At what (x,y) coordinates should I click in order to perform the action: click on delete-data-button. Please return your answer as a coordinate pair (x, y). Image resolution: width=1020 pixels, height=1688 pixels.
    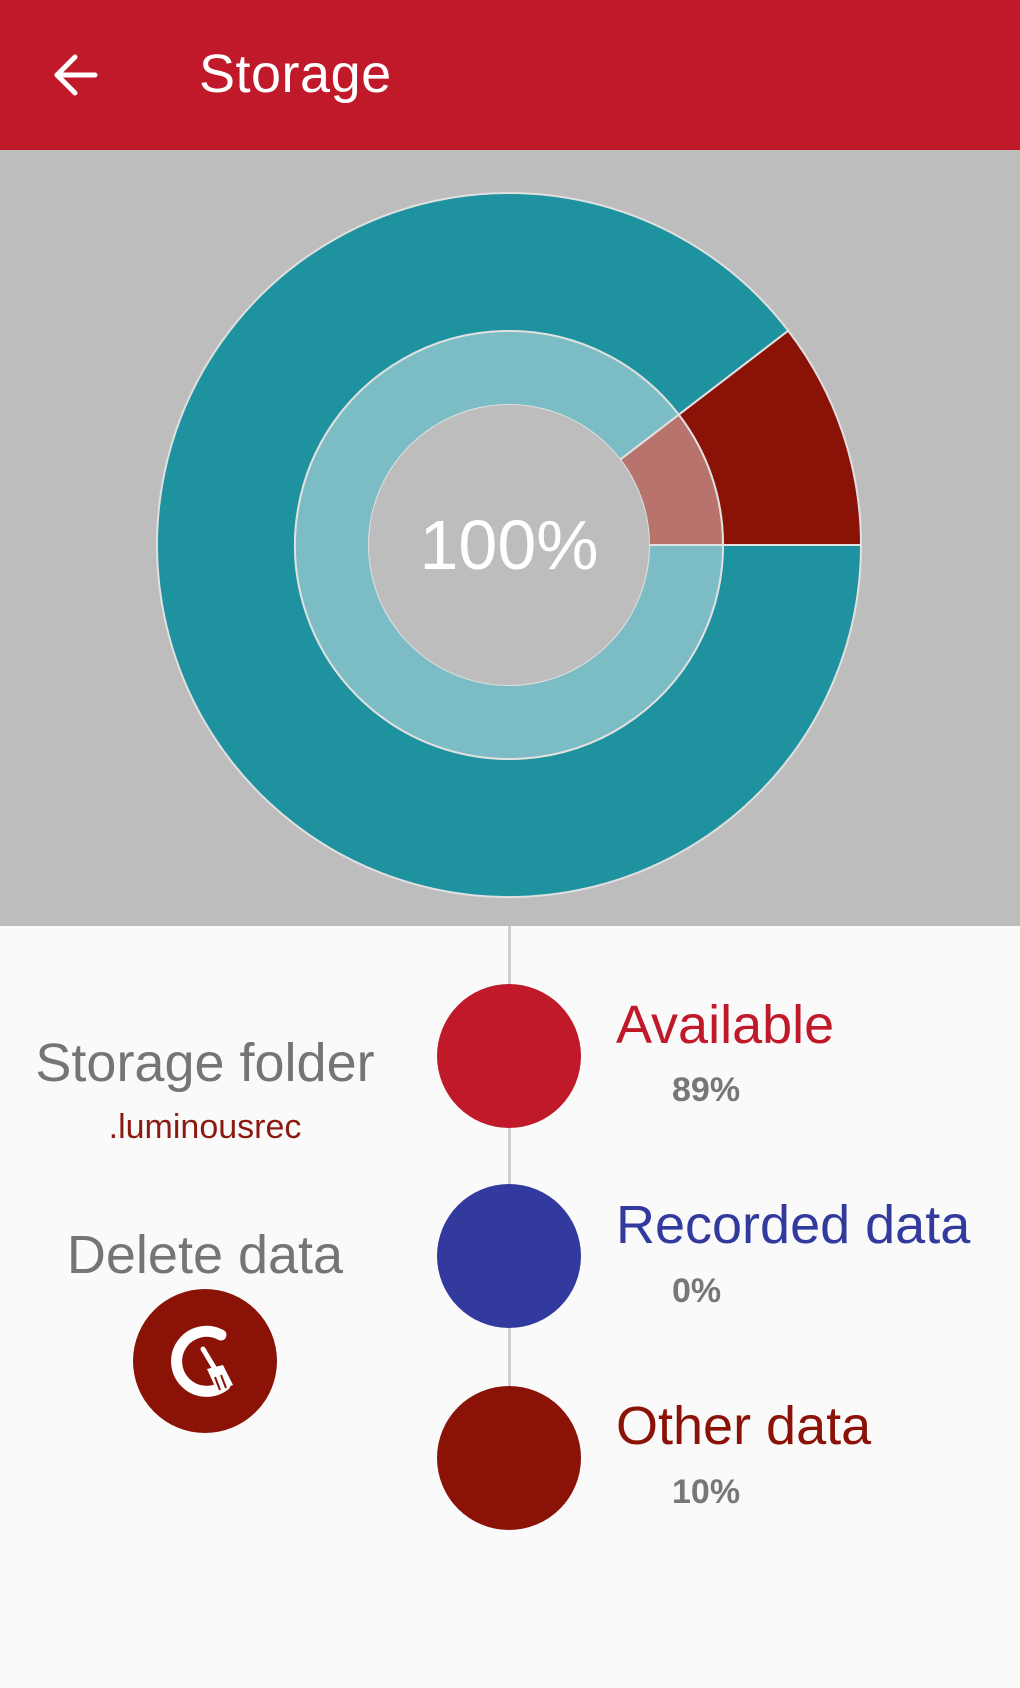
    Looking at the image, I should click on (205, 1361).